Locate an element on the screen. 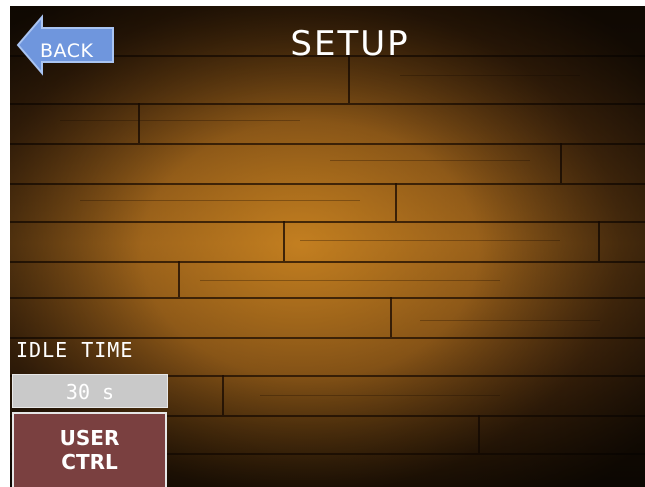  screen-border-left is located at coordinates (5, 243).